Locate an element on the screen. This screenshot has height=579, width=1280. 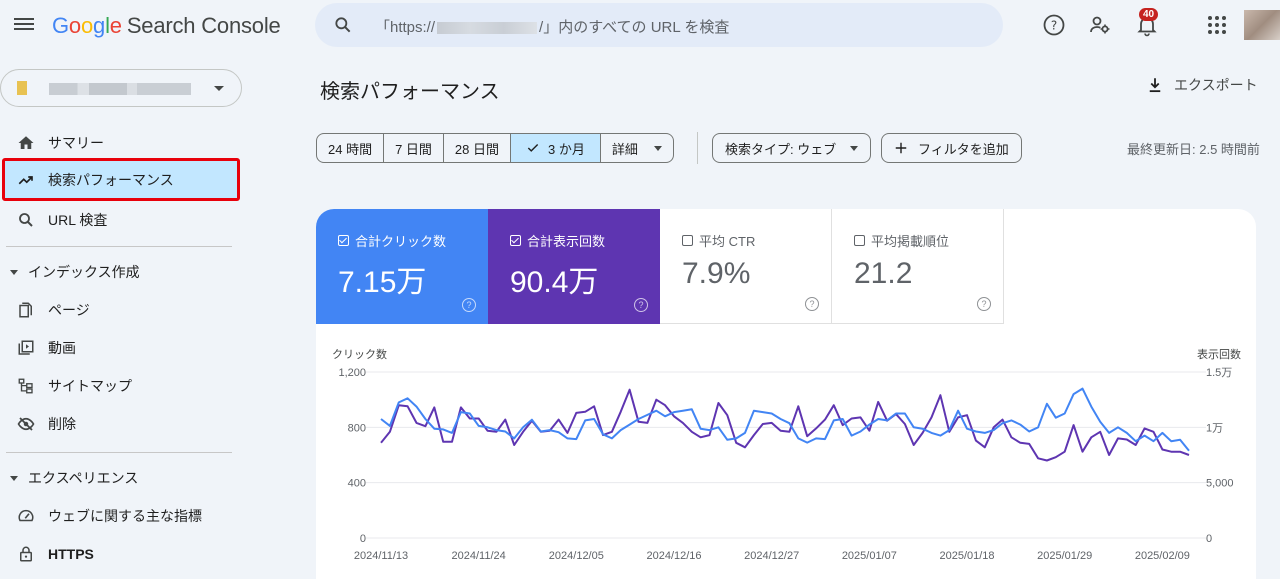
apps-icon is located at coordinates (1217, 25).